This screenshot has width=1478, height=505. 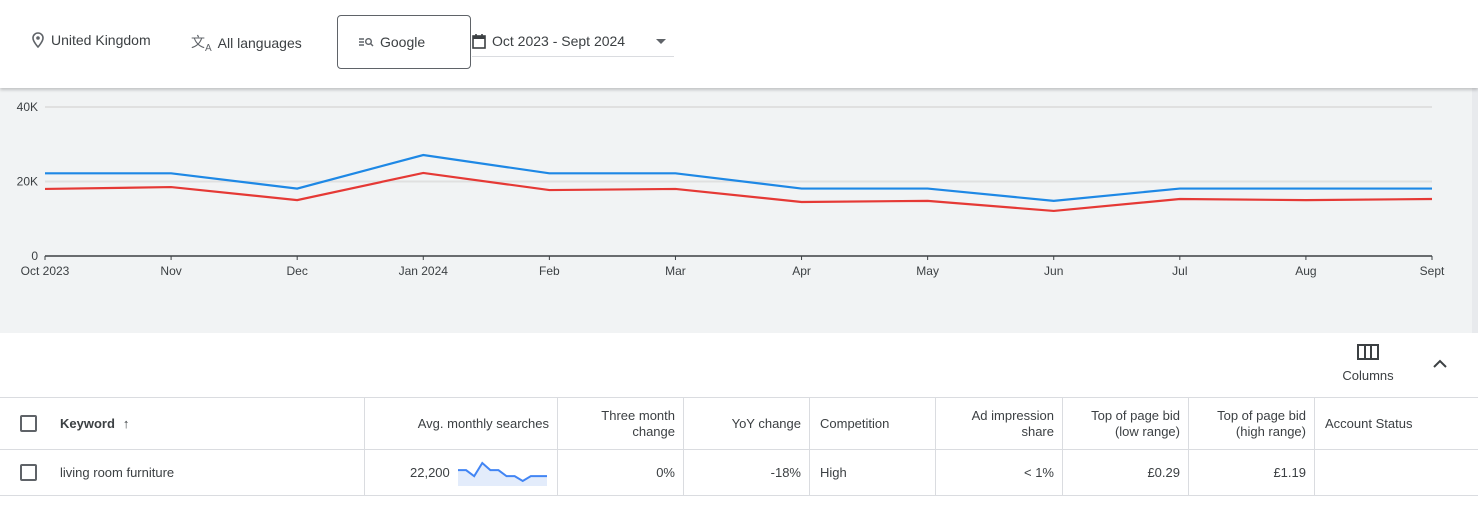 What do you see at coordinates (38, 40) in the screenshot?
I see `location-pin-icon` at bounding box center [38, 40].